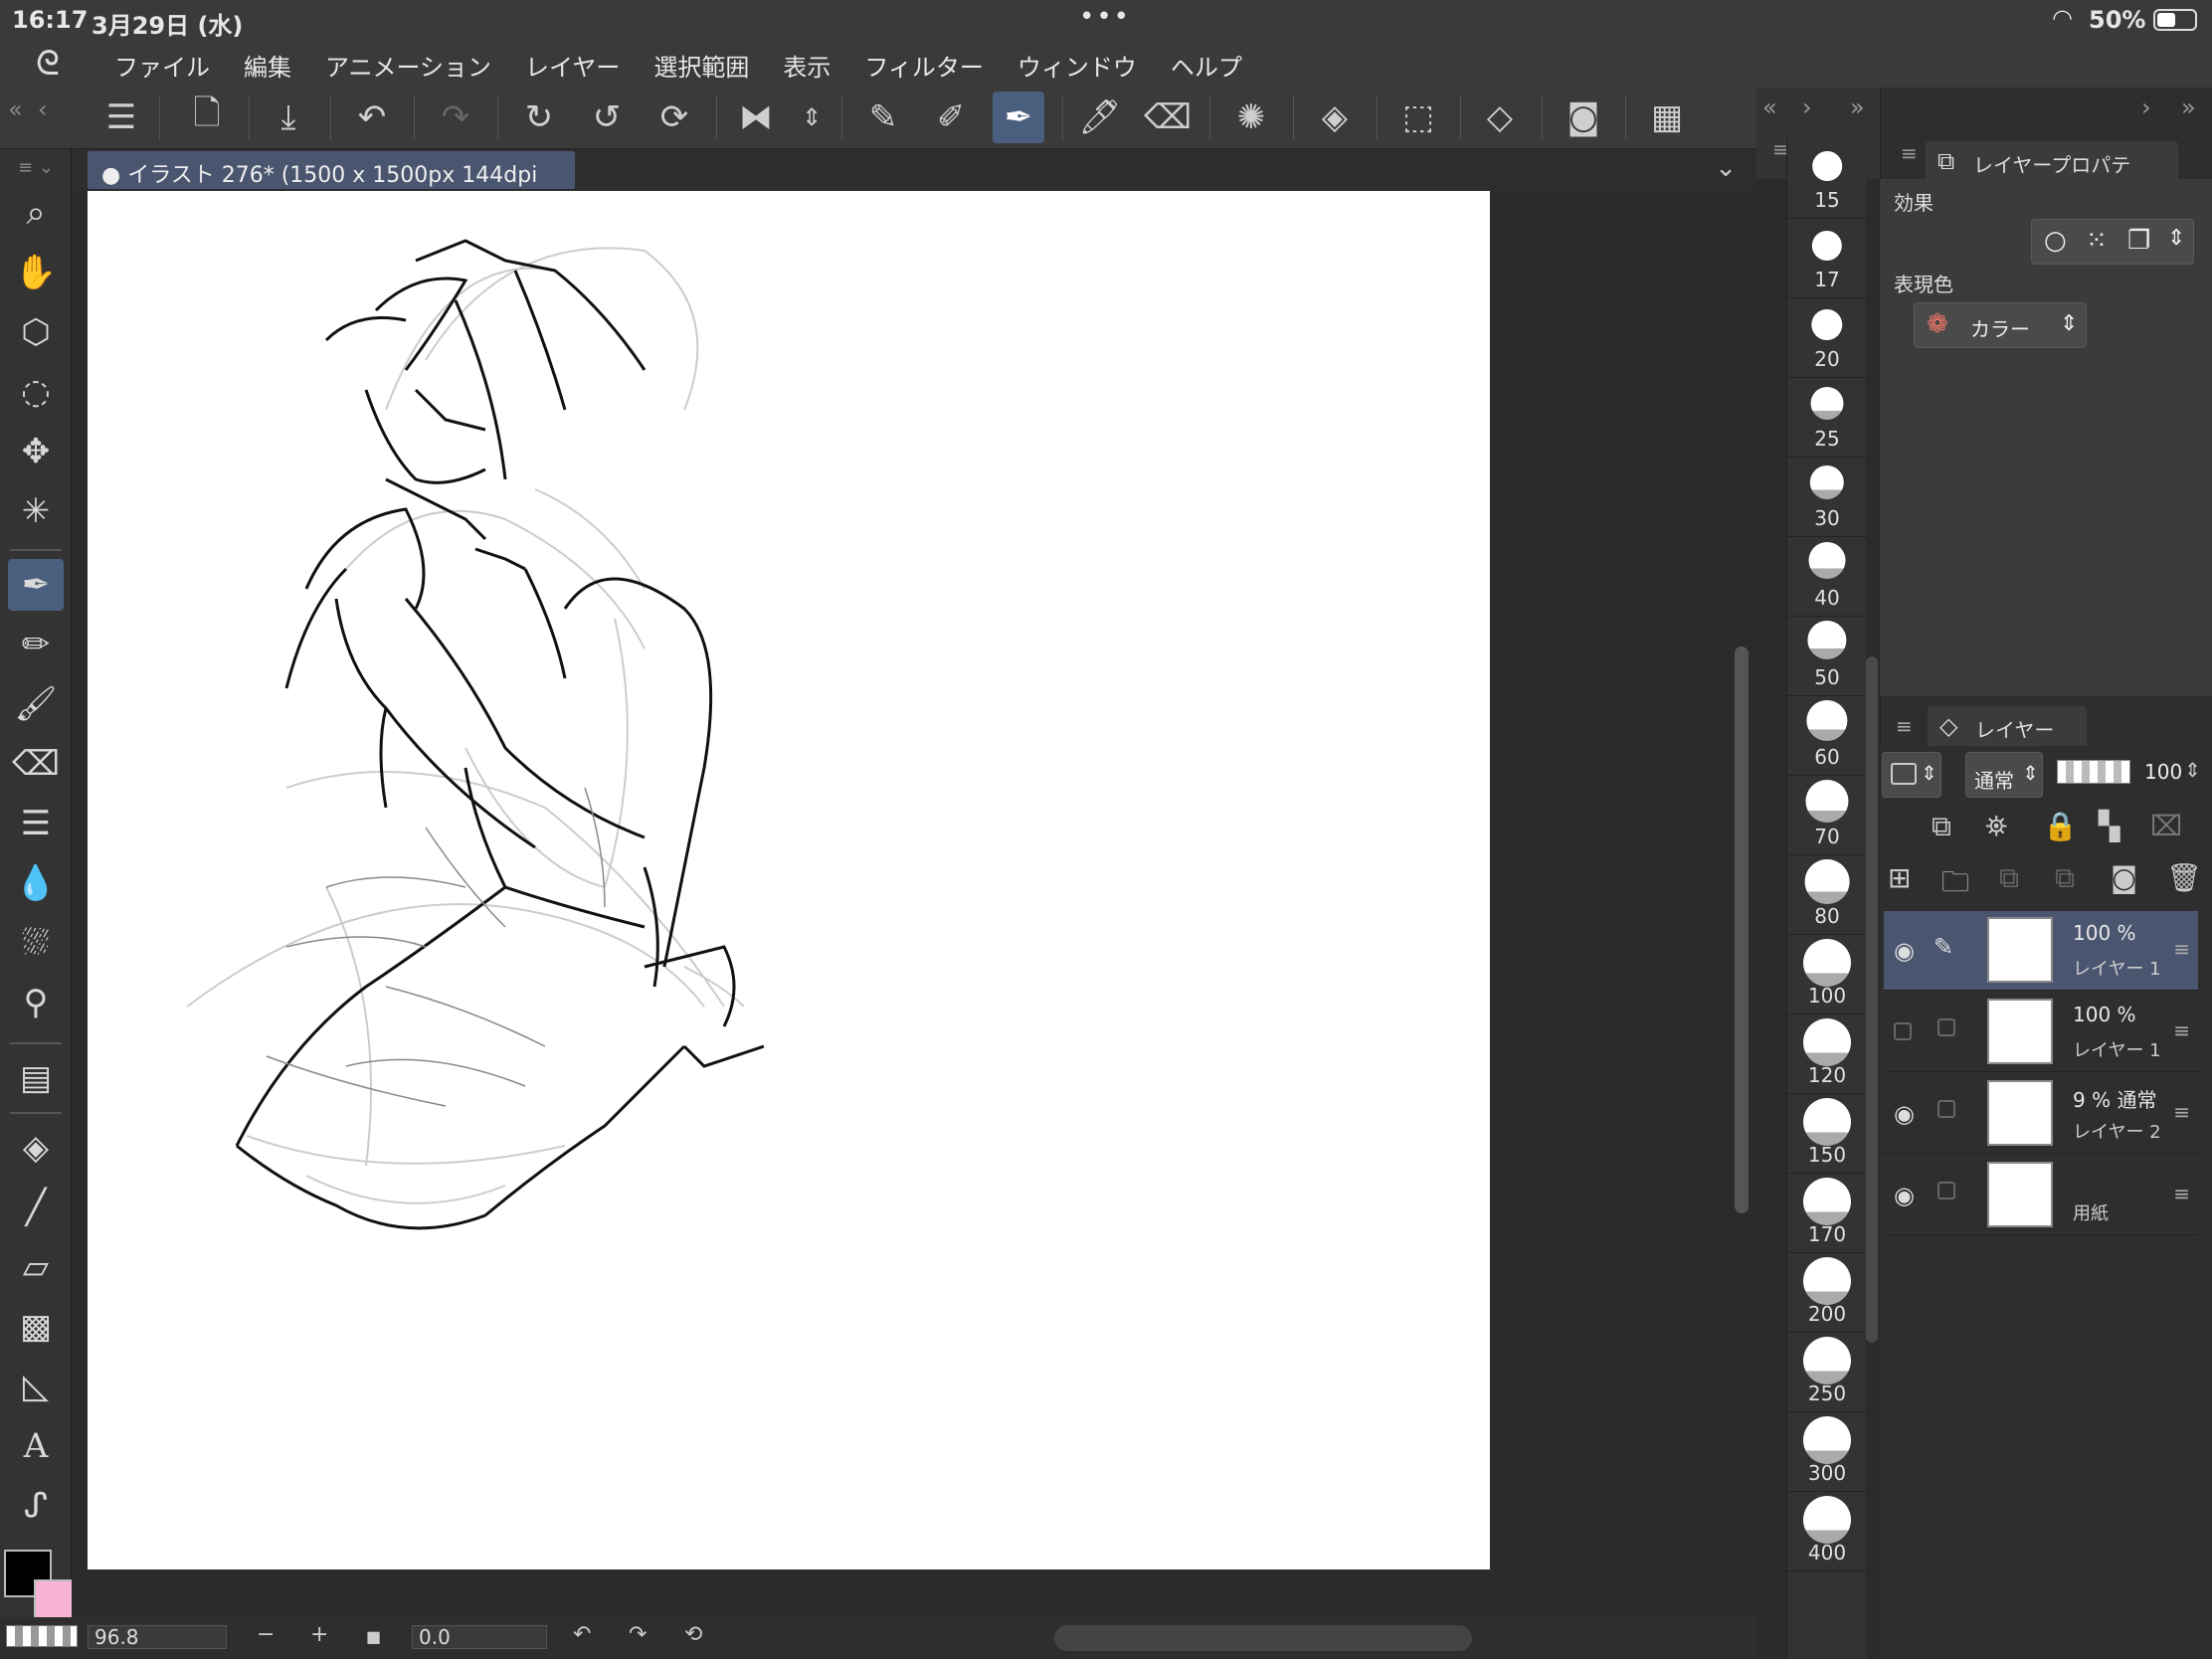  What do you see at coordinates (1827, 1054) in the screenshot?
I see `brush-size-item: 120` at bounding box center [1827, 1054].